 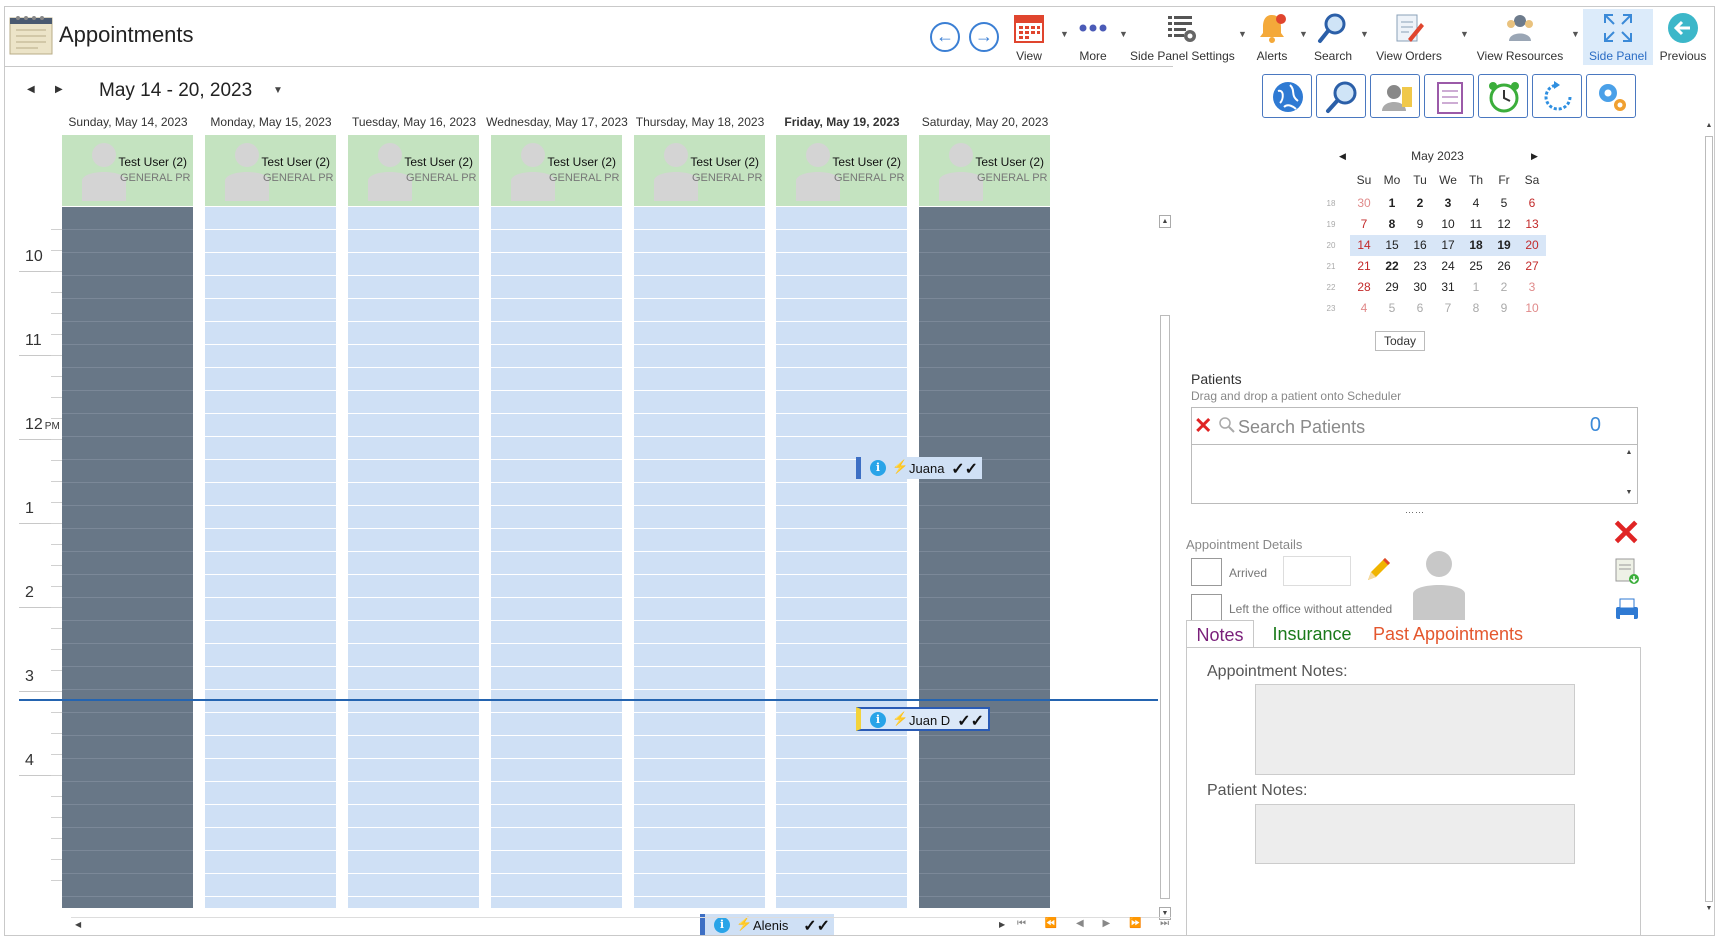 I want to click on alerts-button: Alerts, so click(x=1272, y=37).